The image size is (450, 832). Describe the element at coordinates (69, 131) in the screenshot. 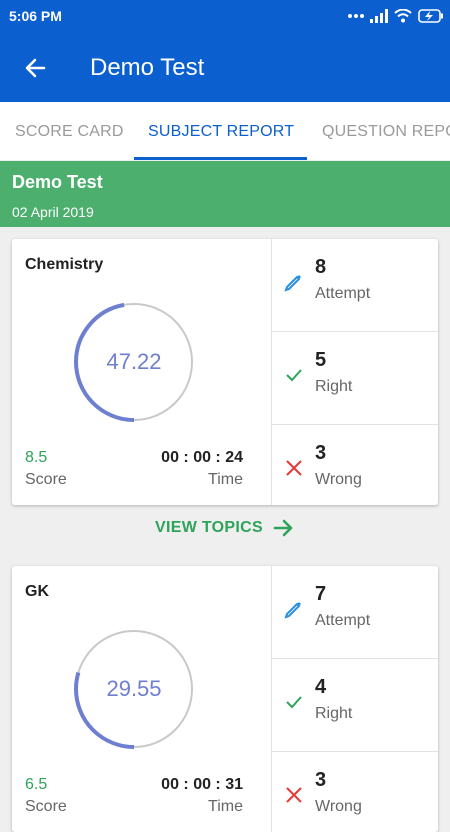

I see `tab-score-card: SCORE CARD` at that location.